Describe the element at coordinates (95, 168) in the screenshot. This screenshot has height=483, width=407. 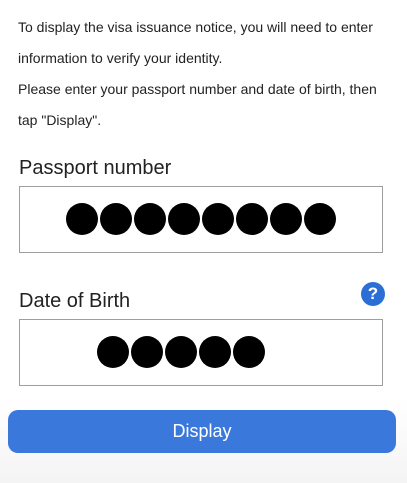
I see `passport-number-label: Passport number` at that location.